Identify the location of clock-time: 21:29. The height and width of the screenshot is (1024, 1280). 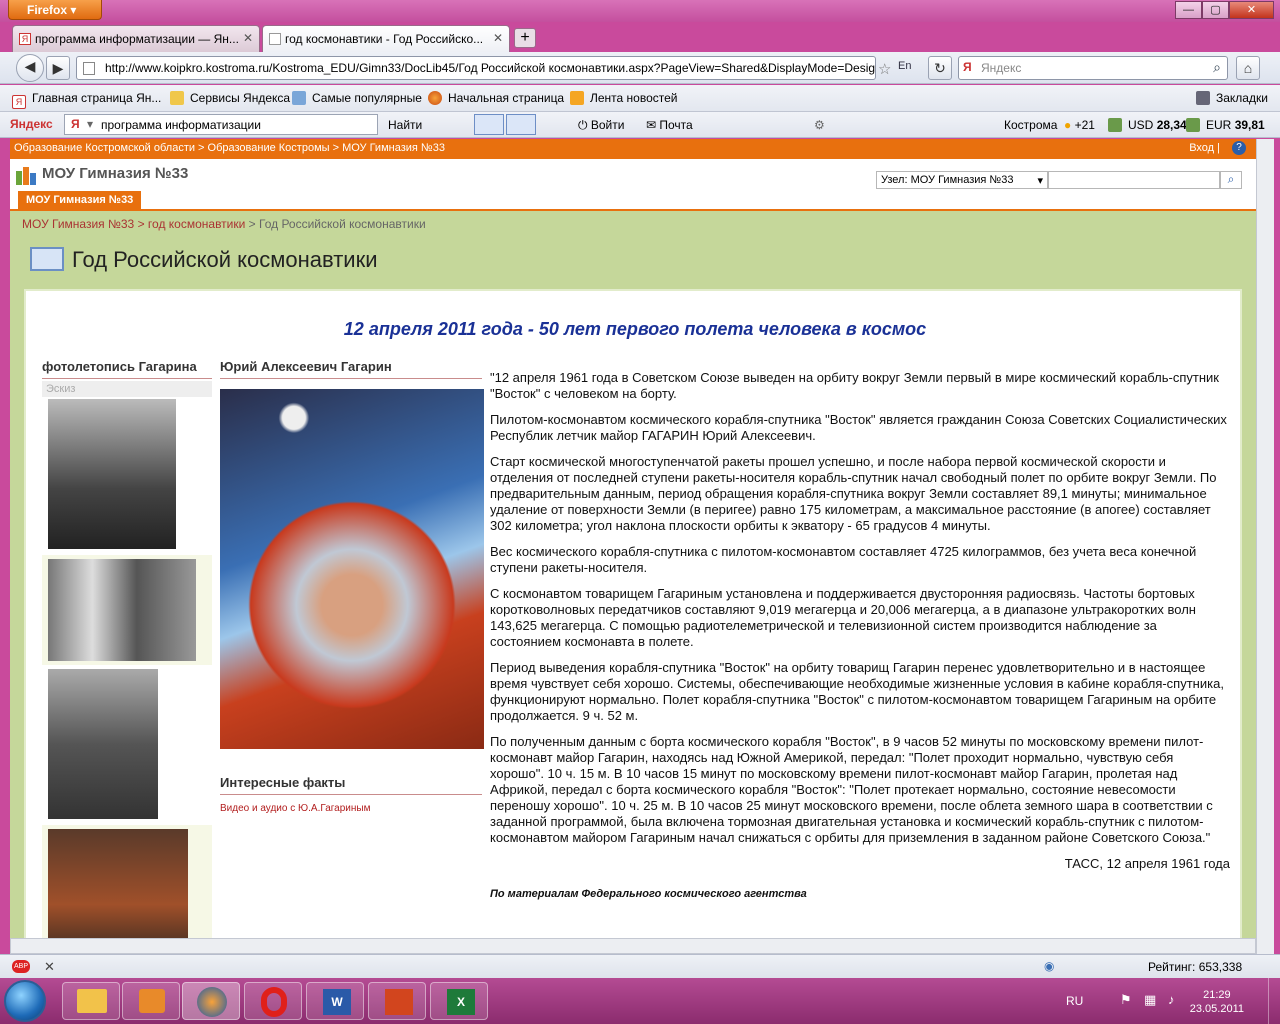
(1217, 995).